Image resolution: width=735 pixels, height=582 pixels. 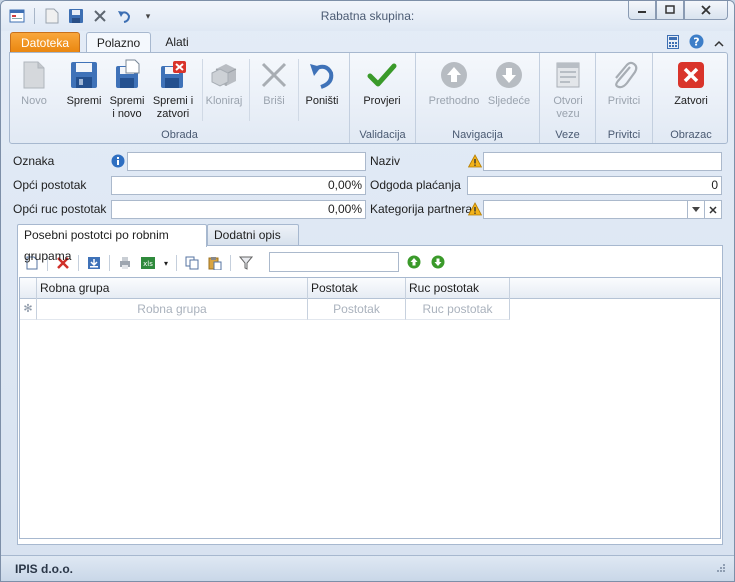 I want to click on ribbon-right-icons: ?, so click(x=695, y=43).